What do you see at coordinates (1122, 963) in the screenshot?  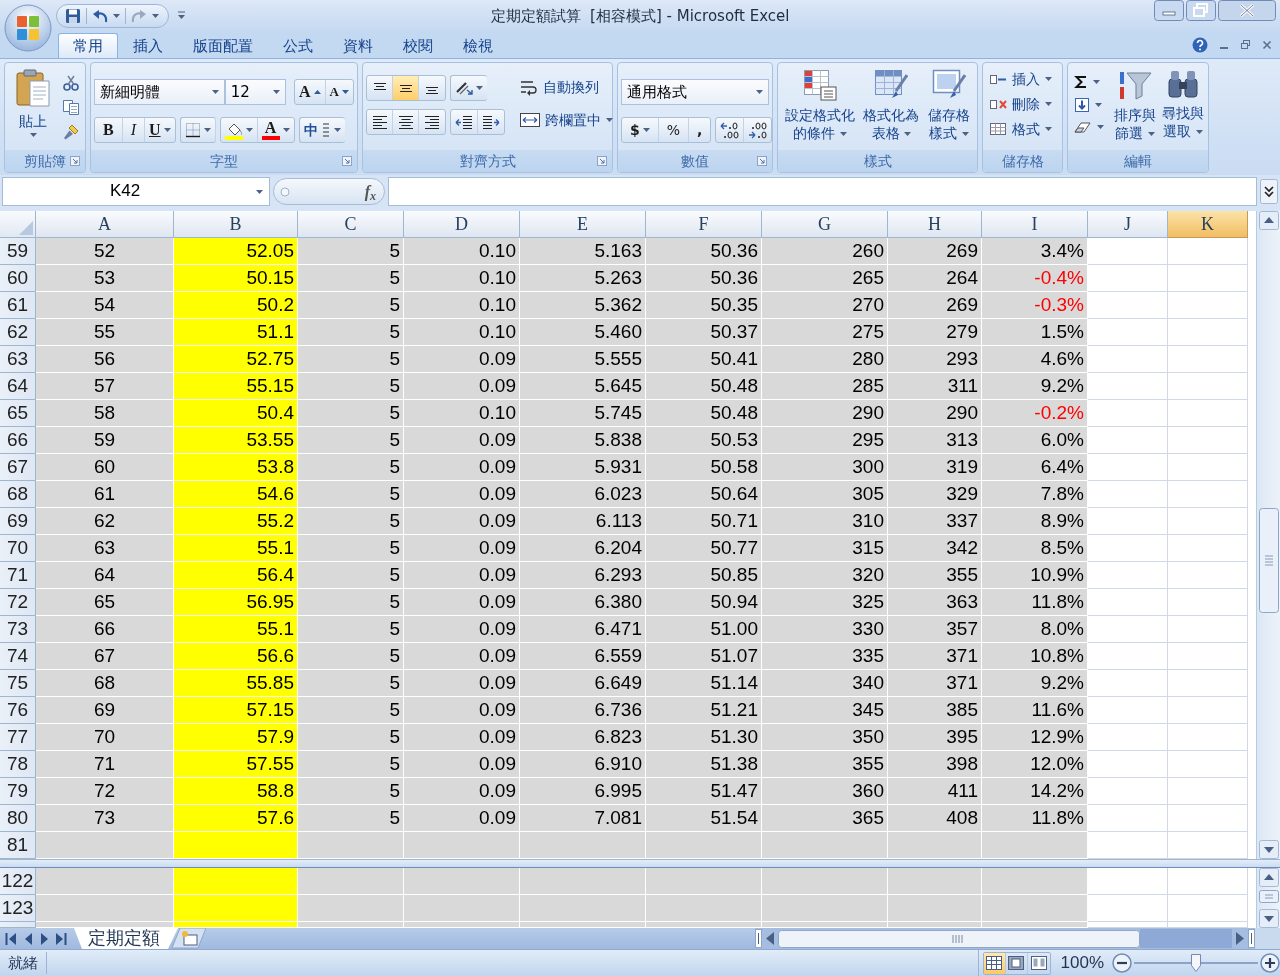 I see `zoom-out-icon` at bounding box center [1122, 963].